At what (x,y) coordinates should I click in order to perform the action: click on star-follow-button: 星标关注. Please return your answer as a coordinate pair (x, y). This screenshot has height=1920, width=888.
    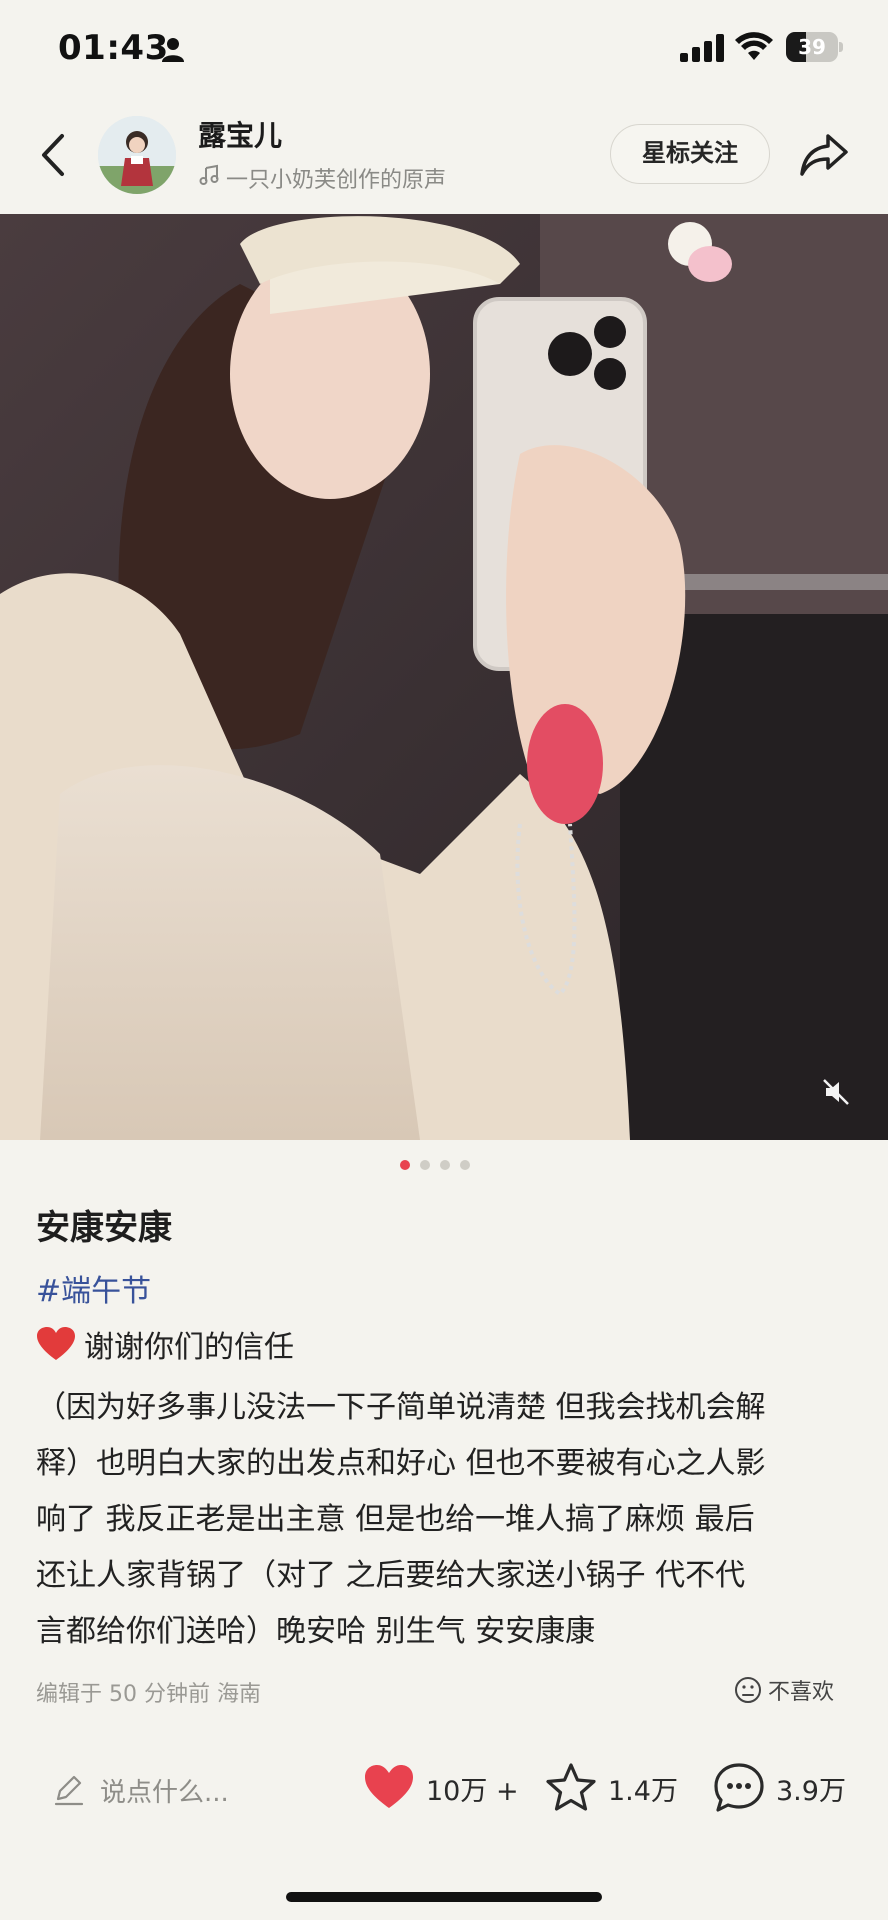
    Looking at the image, I should click on (690, 154).